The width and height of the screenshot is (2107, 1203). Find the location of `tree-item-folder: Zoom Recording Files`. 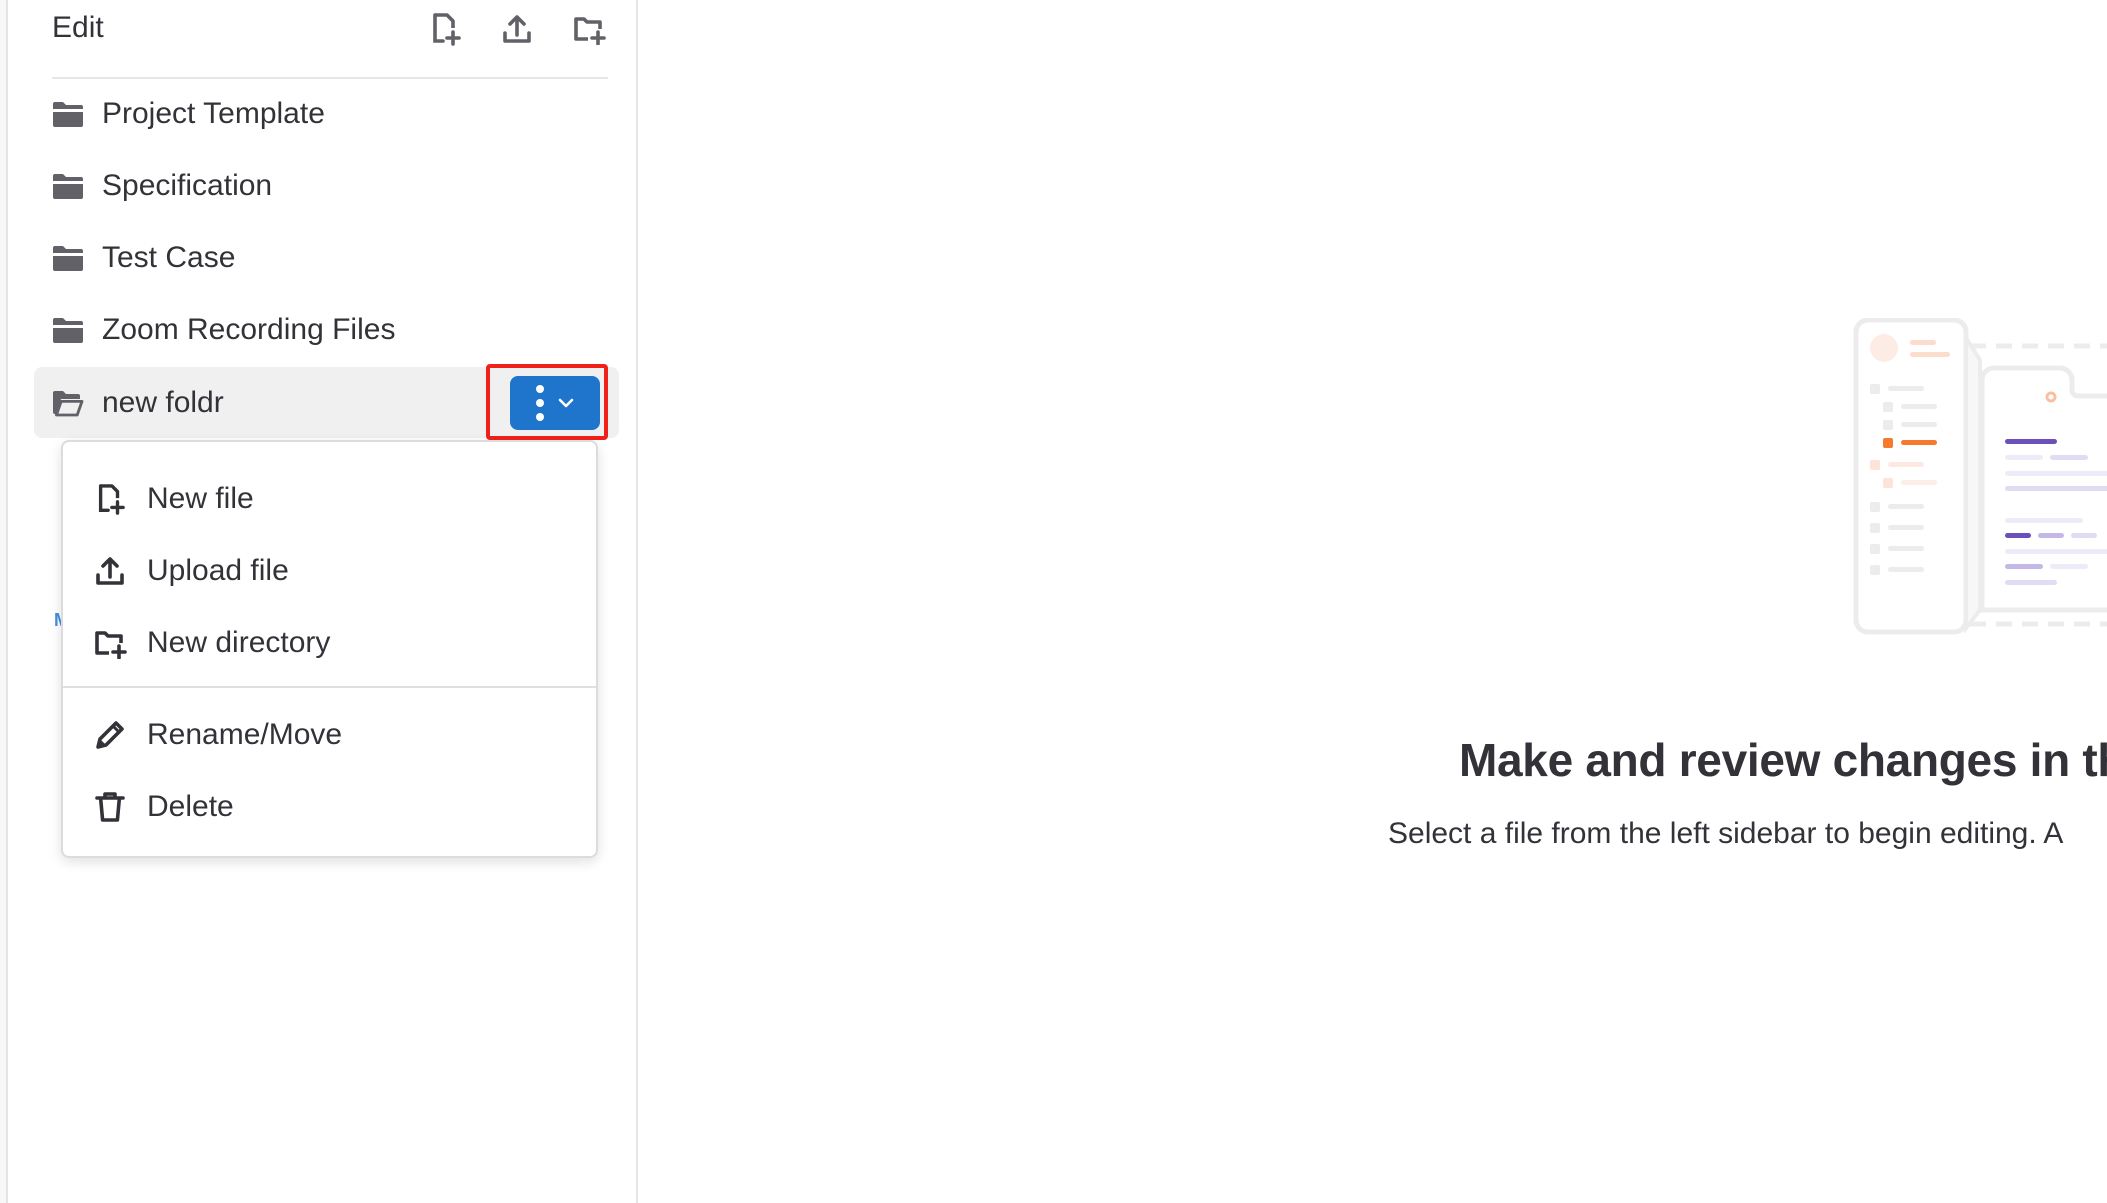

tree-item-folder: Zoom Recording Files is located at coordinates (326, 329).